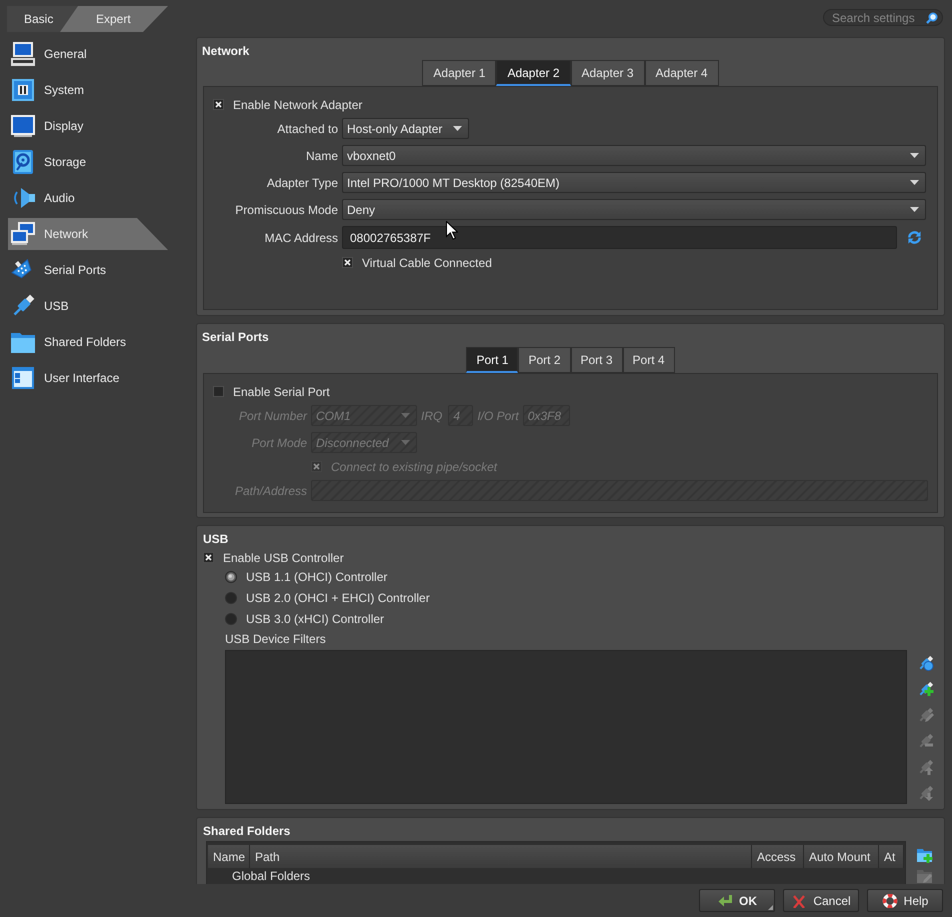  What do you see at coordinates (607, 73) in the screenshot?
I see `tab: Adapter 3` at bounding box center [607, 73].